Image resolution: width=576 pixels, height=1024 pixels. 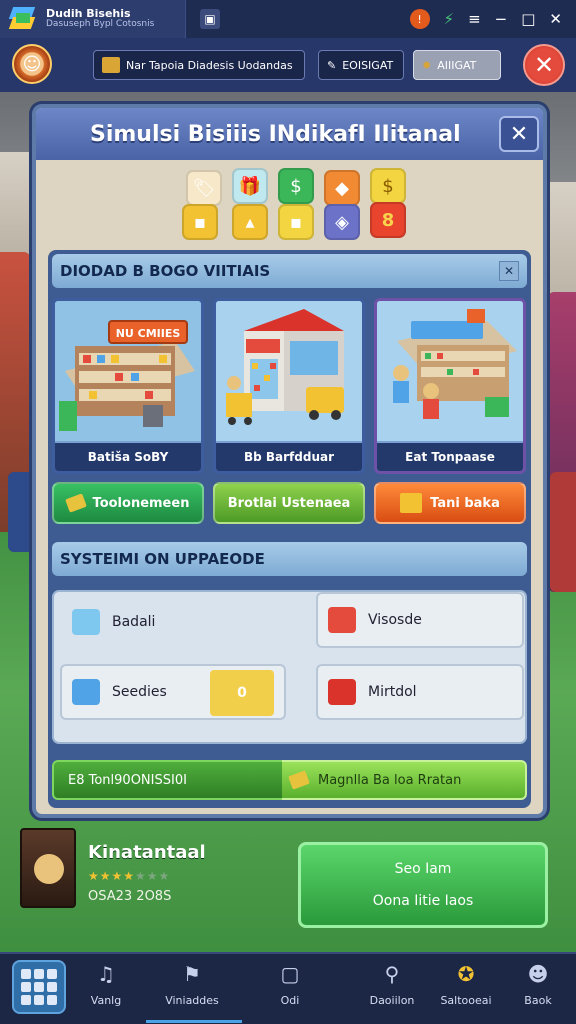 I want to click on upgrade-item: Visosde, so click(x=420, y=620).